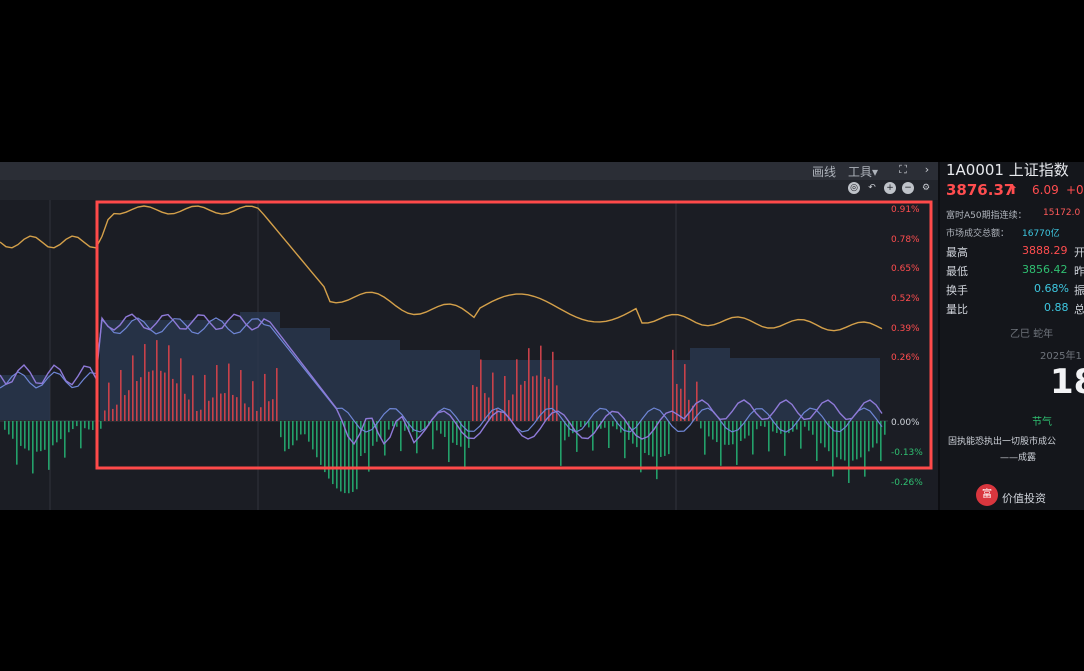  What do you see at coordinates (1042, 422) in the screenshot?
I see `solar-term: 节气` at bounding box center [1042, 422].